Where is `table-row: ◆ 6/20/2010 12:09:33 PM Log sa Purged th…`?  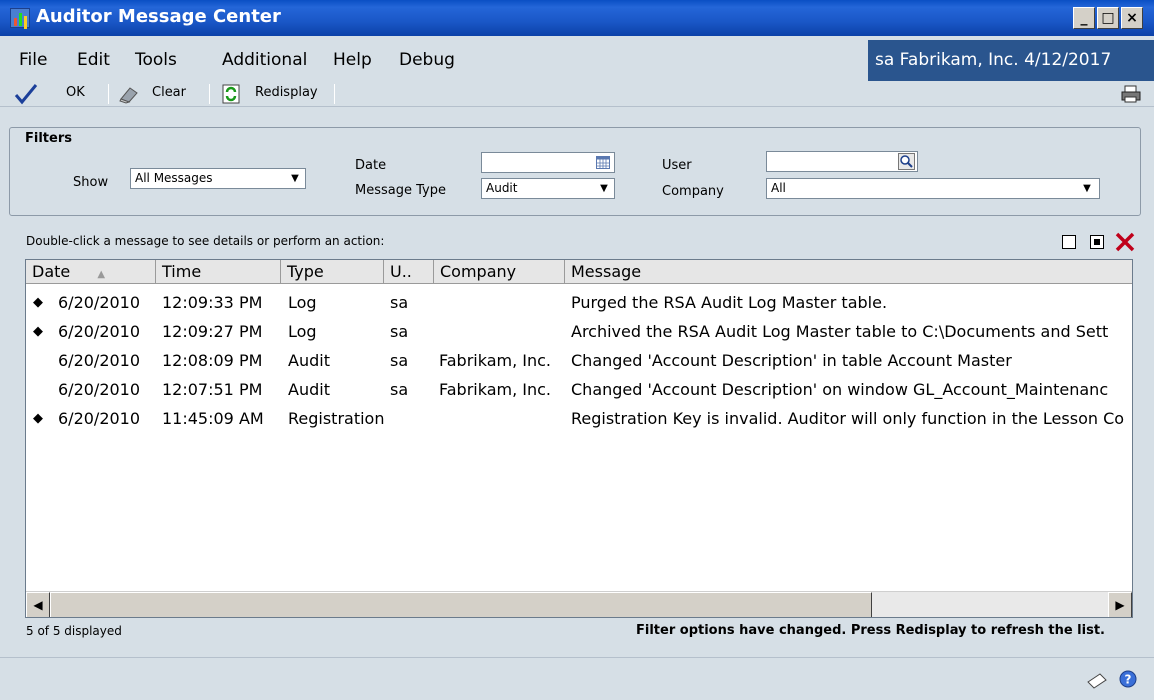 table-row: ◆ 6/20/2010 12:09:33 PM Log sa Purged th… is located at coordinates (579, 302).